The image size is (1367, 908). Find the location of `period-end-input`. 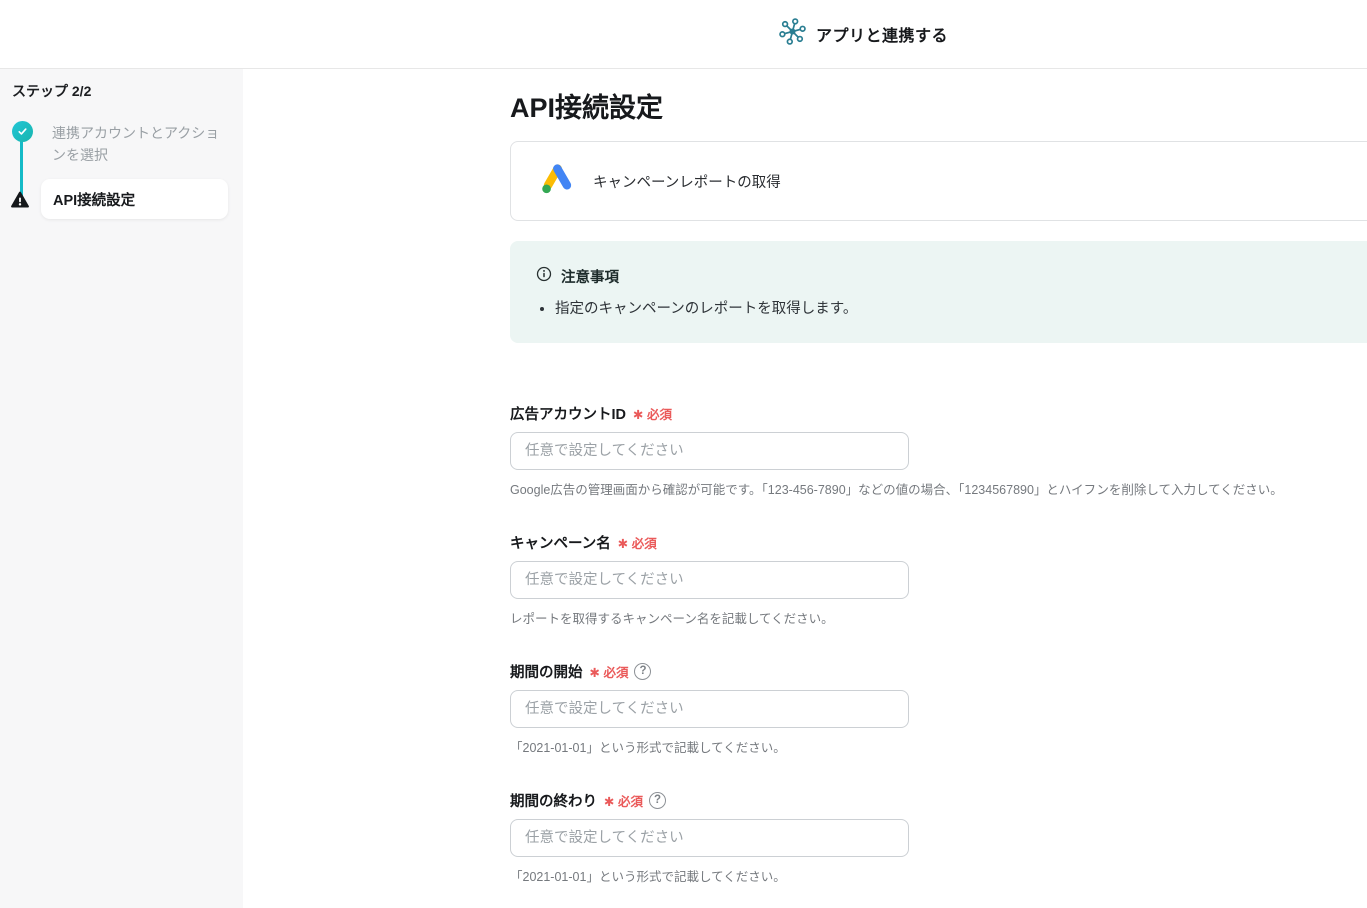

period-end-input is located at coordinates (709, 838).